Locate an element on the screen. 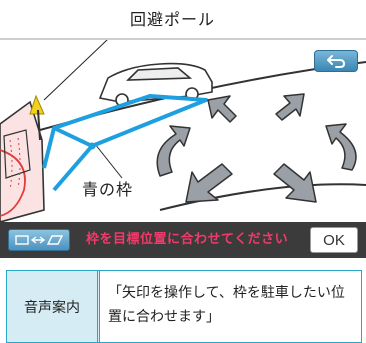 This screenshot has height=343, width=366. arrow-down-right-button is located at coordinates (295, 183).